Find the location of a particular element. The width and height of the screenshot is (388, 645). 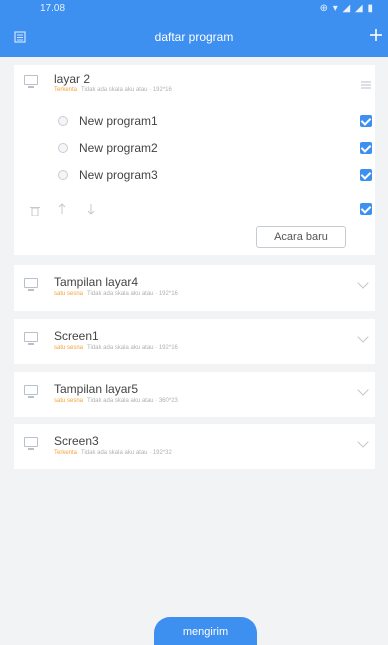

program-name: New program2 is located at coordinates (118, 148).